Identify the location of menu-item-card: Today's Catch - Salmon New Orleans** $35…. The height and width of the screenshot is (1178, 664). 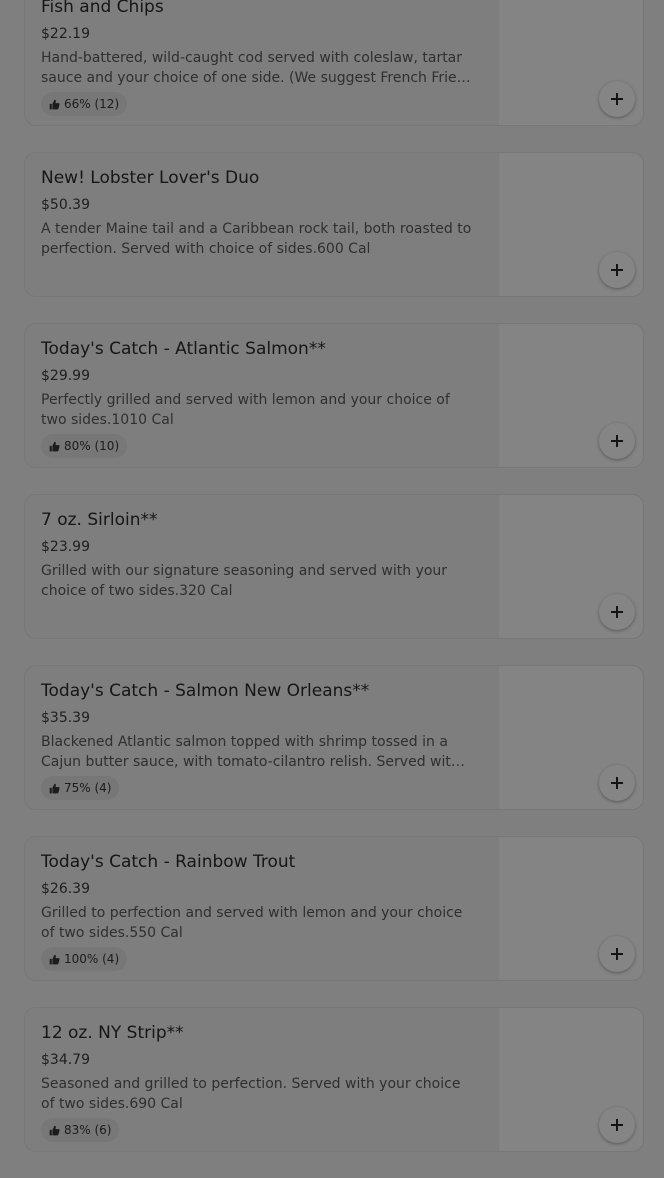
(334, 737).